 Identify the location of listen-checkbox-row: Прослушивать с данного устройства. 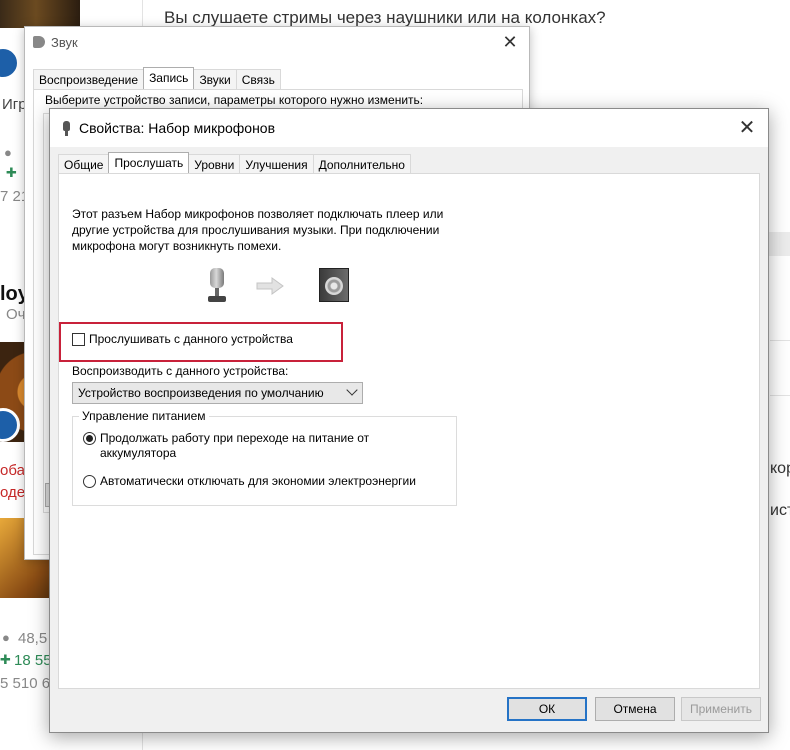
(182, 339).